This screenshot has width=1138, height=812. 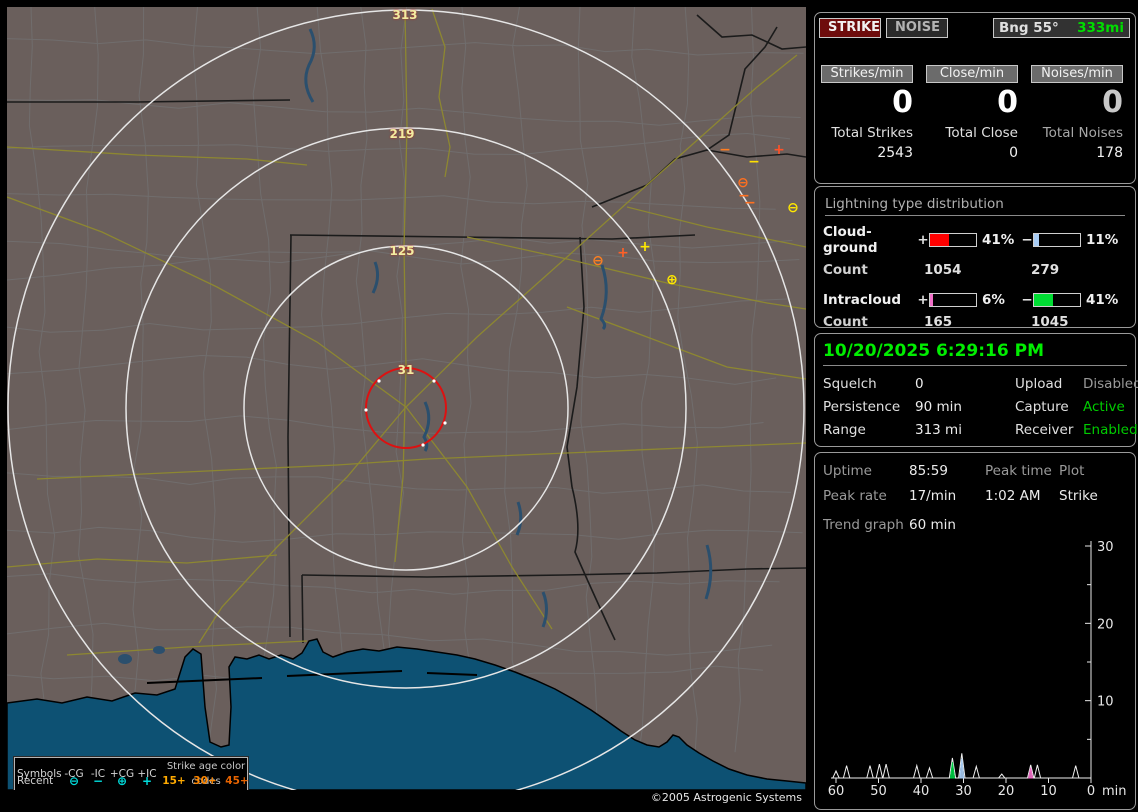 What do you see at coordinates (406, 800) in the screenshot?
I see `copyright-text: ©2005 Astrogenic Systems` at bounding box center [406, 800].